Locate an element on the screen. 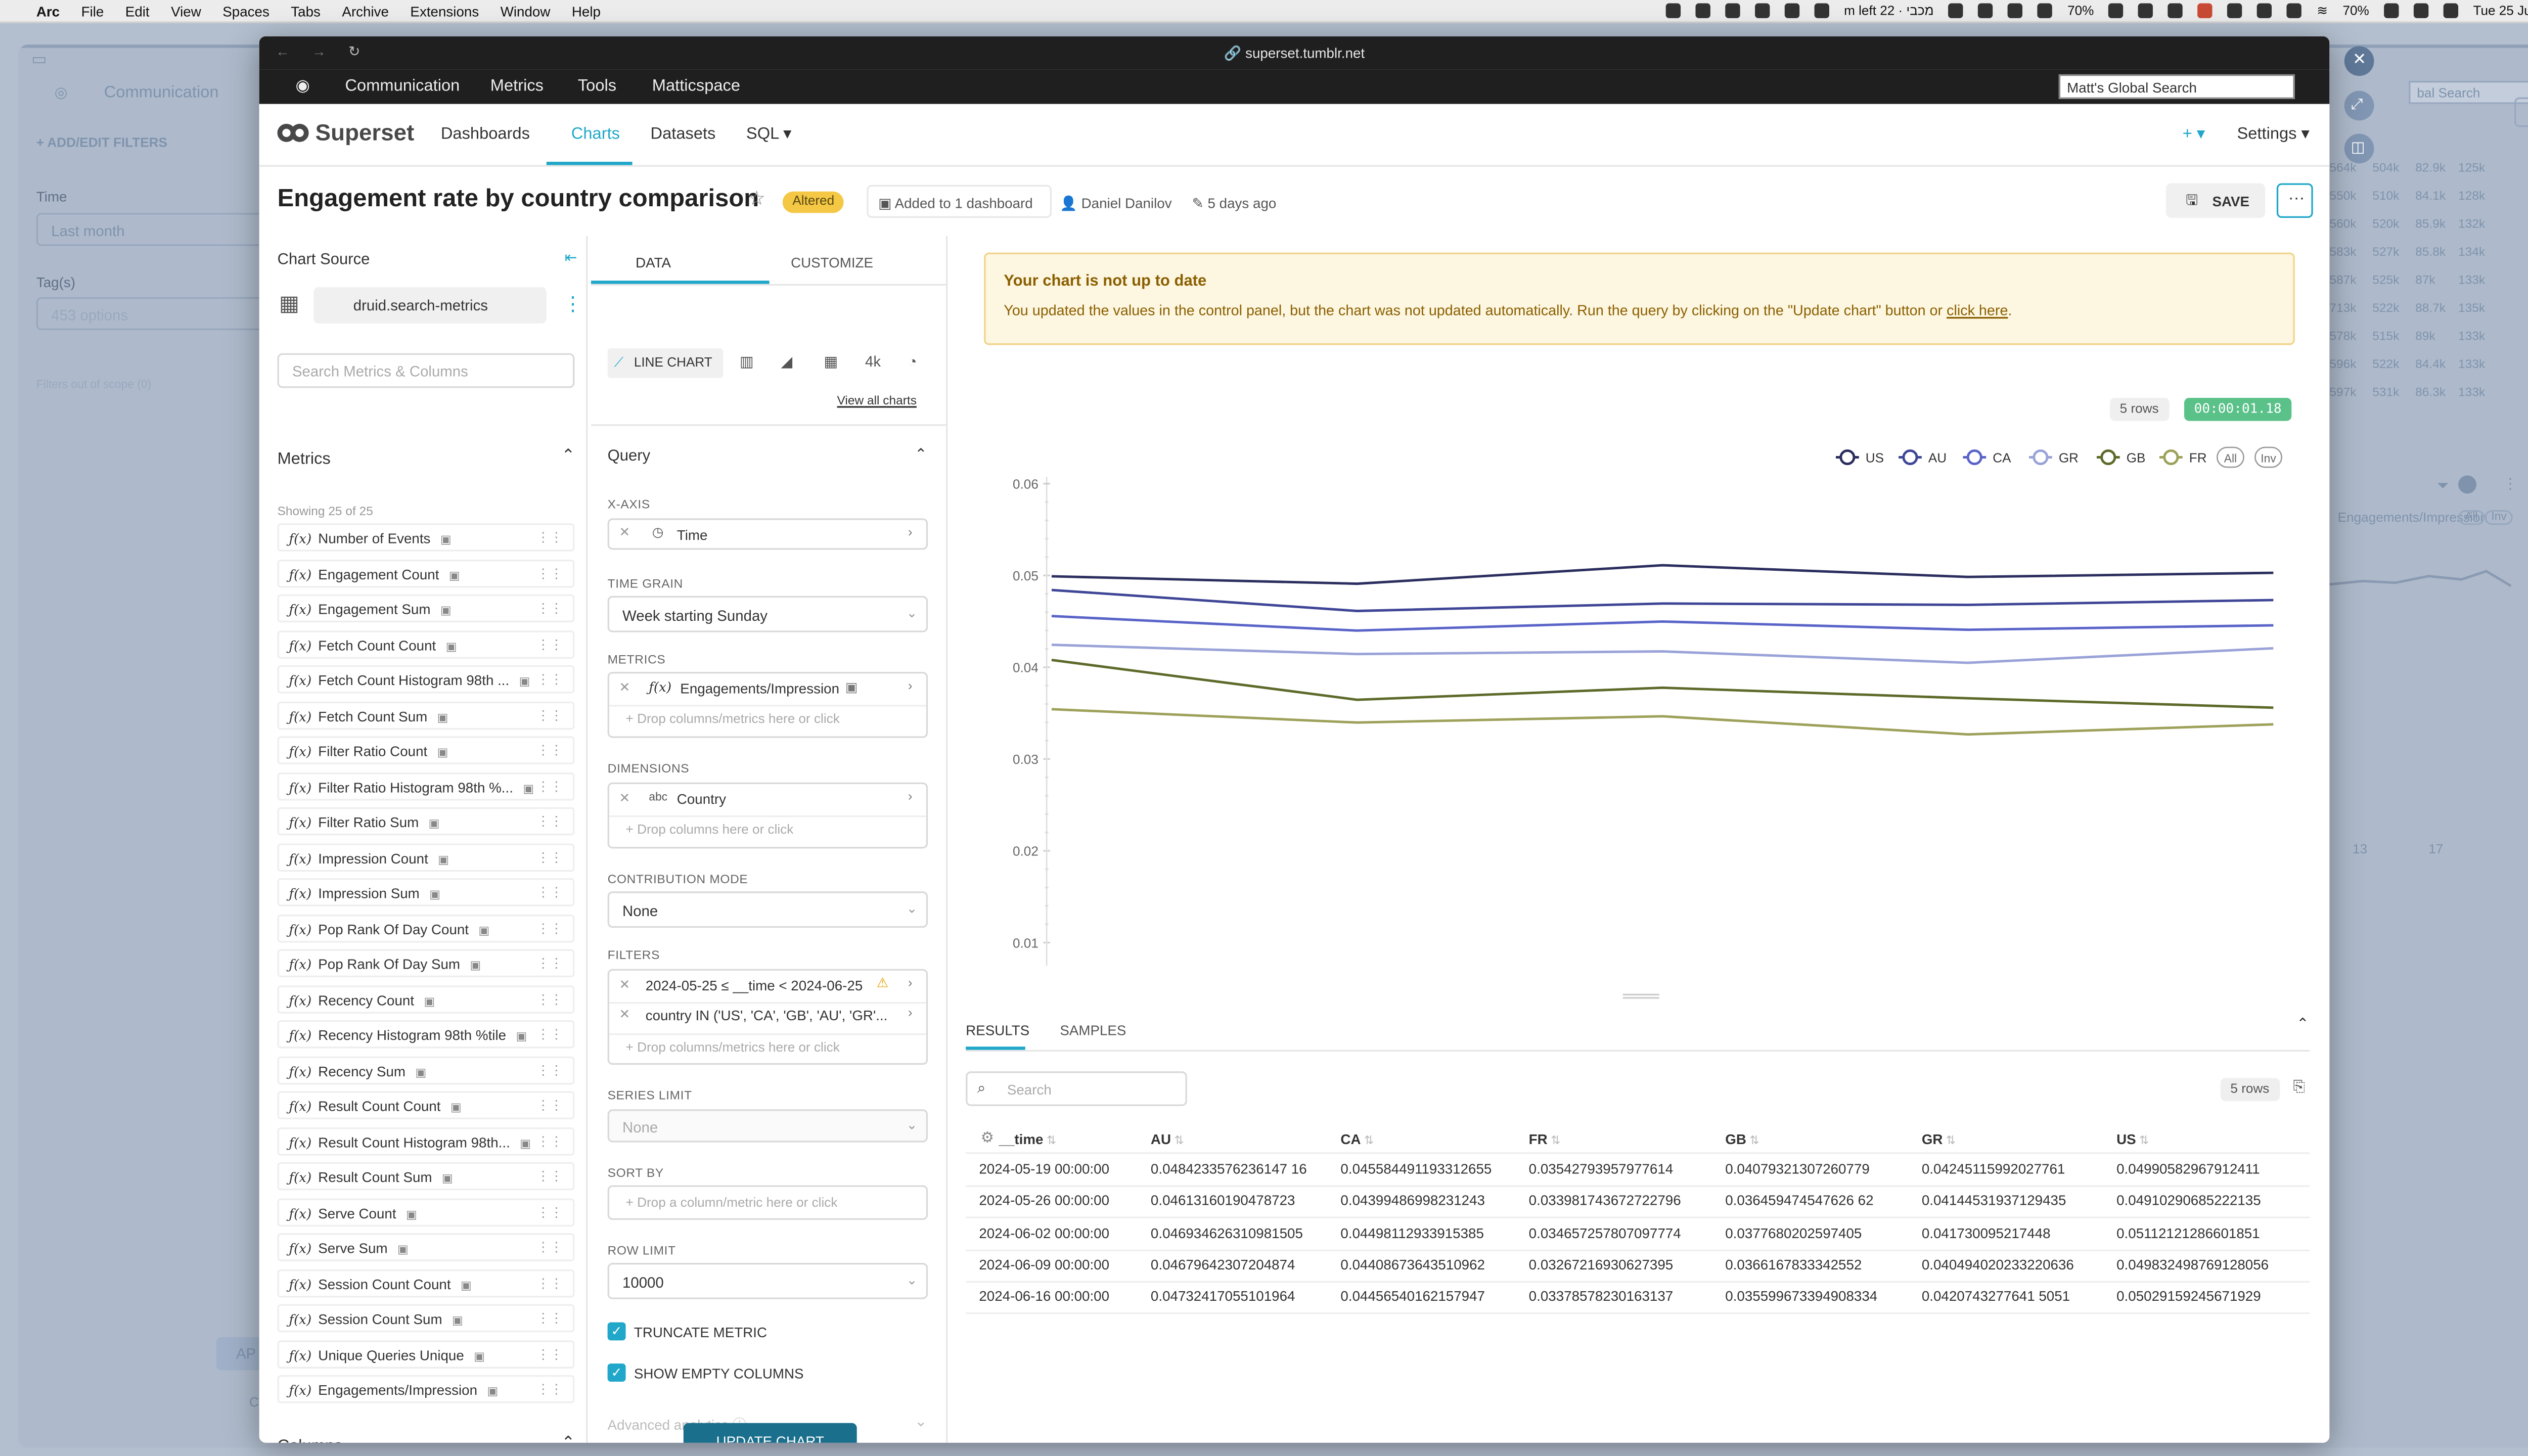  line-chart-button: ⟋ LINE CHART is located at coordinates (666, 363).